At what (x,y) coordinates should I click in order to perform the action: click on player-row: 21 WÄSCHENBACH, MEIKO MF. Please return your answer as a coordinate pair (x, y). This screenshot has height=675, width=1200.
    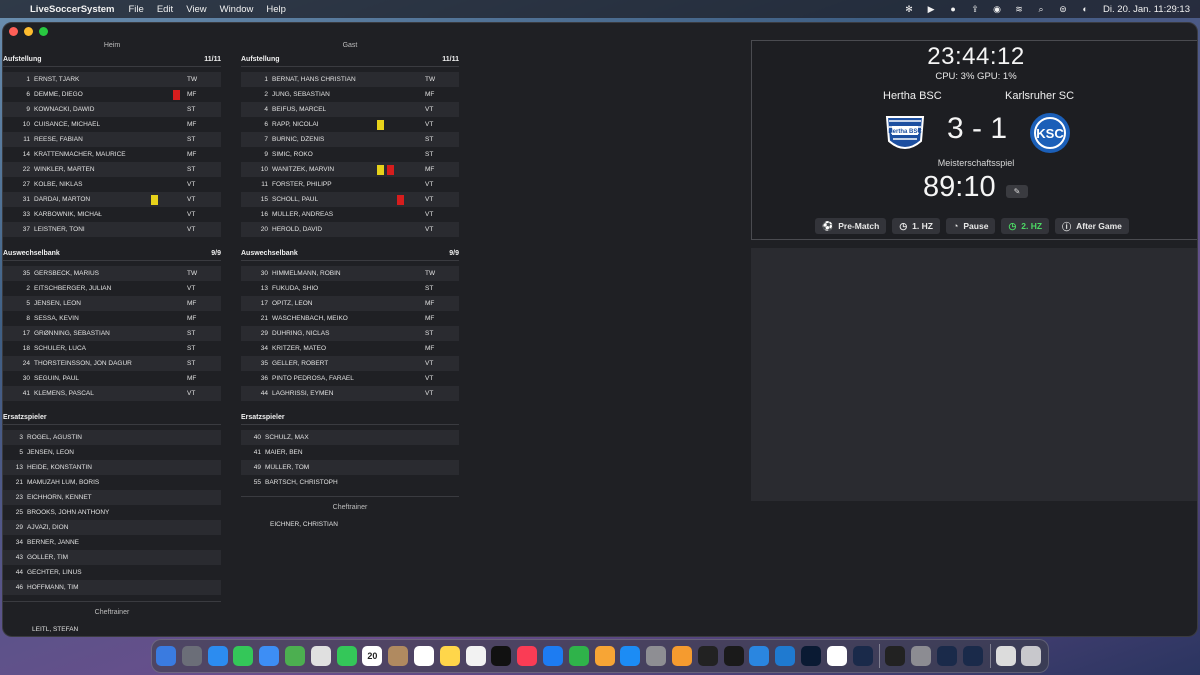
    Looking at the image, I should click on (350, 318).